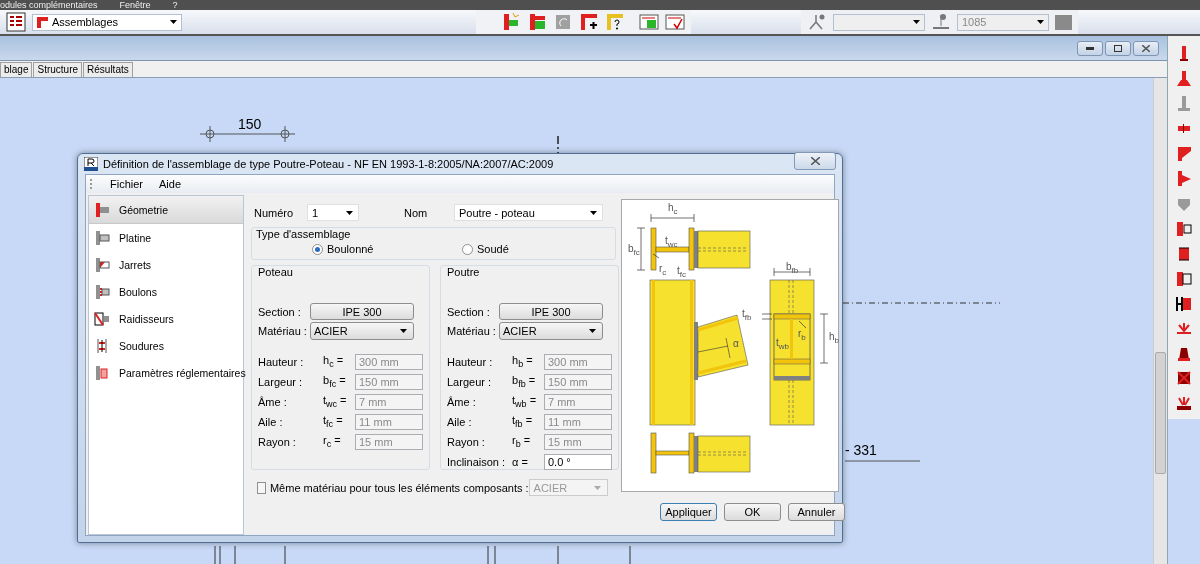 This screenshot has height=564, width=1200. Describe the element at coordinates (91, 164) in the screenshot. I see `app-logo-icon` at that location.